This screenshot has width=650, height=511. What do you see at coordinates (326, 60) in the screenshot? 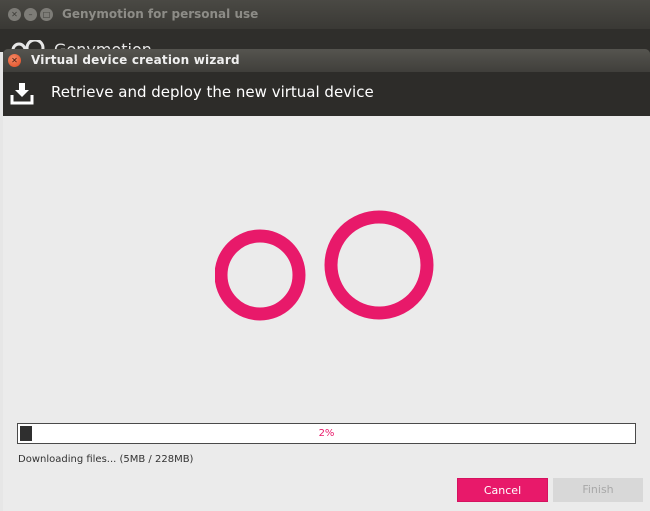
I see `wizard-titlebar: ✕ Virtual device creation wizard` at bounding box center [326, 60].